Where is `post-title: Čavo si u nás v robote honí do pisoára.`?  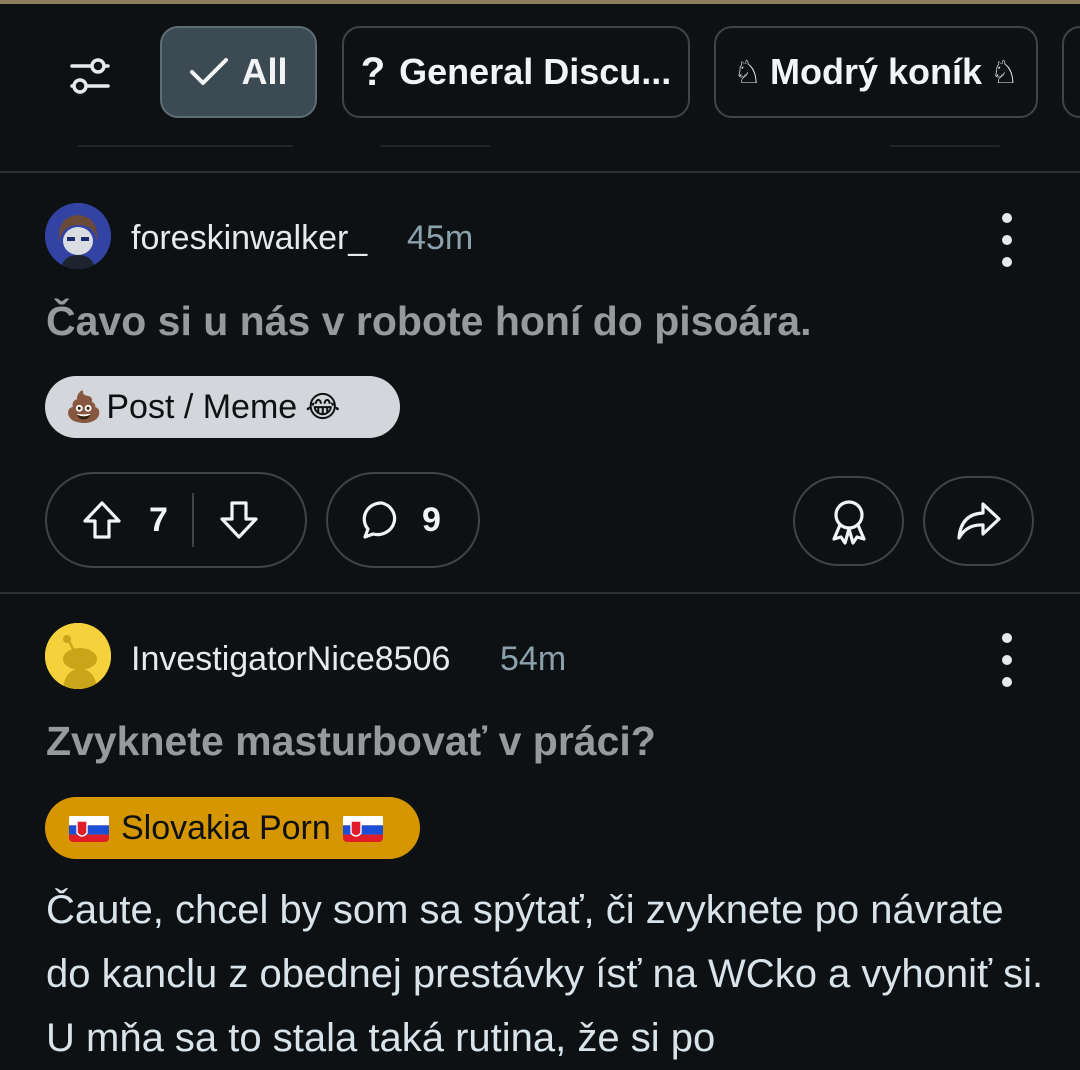
post-title: Čavo si u nás v robote honí do pisoára. is located at coordinates (428, 321).